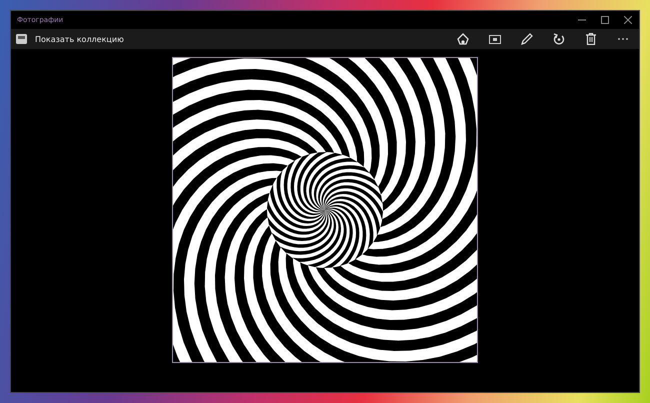 The width and height of the screenshot is (650, 403). What do you see at coordinates (527, 39) in the screenshot?
I see `pencil-icon` at bounding box center [527, 39].